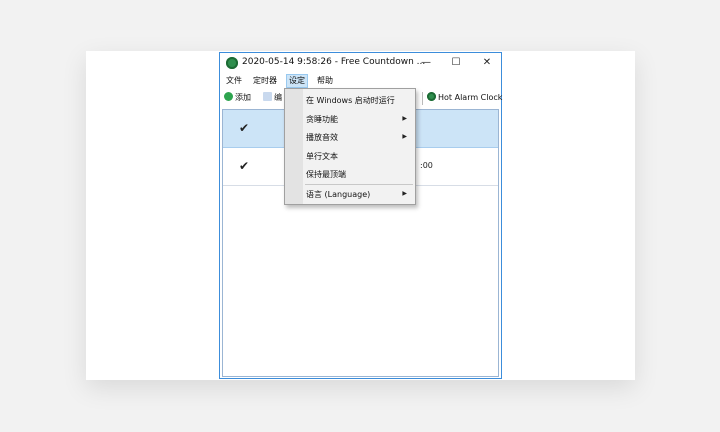 Image resolution: width=720 pixels, height=432 pixels. I want to click on menu-item-language: 语言 (Language), so click(338, 194).